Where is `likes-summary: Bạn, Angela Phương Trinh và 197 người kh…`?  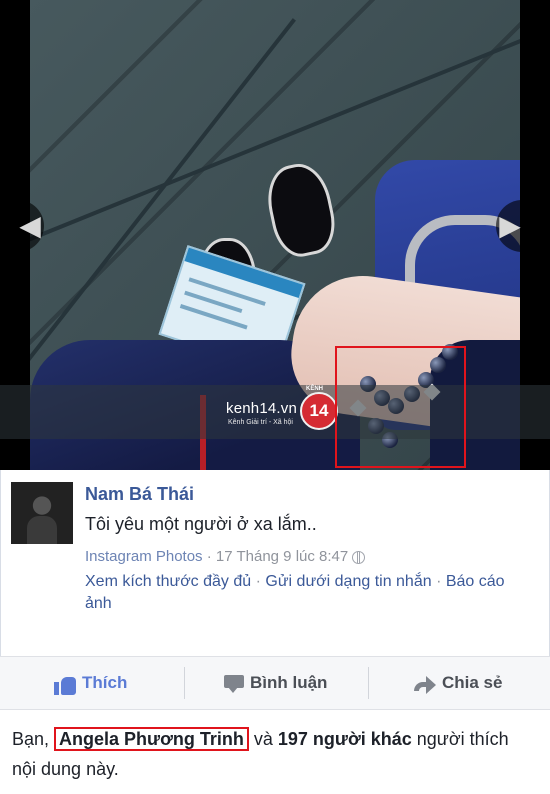 likes-summary: Bạn, Angela Phương Trinh và 197 người kh… is located at coordinates (272, 754).